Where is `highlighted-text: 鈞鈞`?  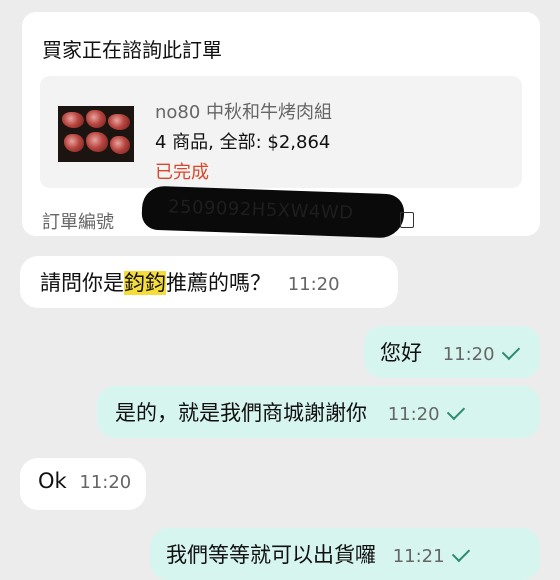 highlighted-text: 鈞鈞 is located at coordinates (145, 283).